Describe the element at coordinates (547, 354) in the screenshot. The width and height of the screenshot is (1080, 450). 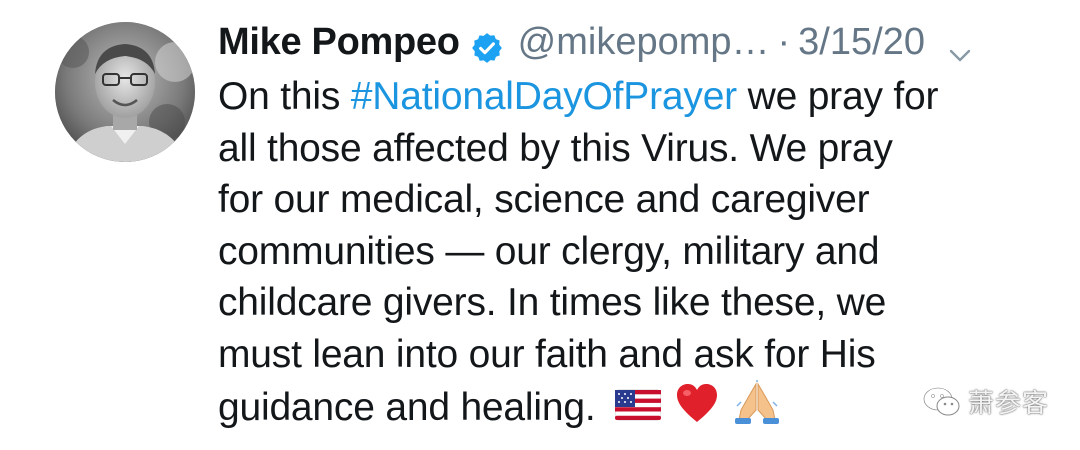
I see `tweet-text-line: must lean into our faith and ask for His` at that location.